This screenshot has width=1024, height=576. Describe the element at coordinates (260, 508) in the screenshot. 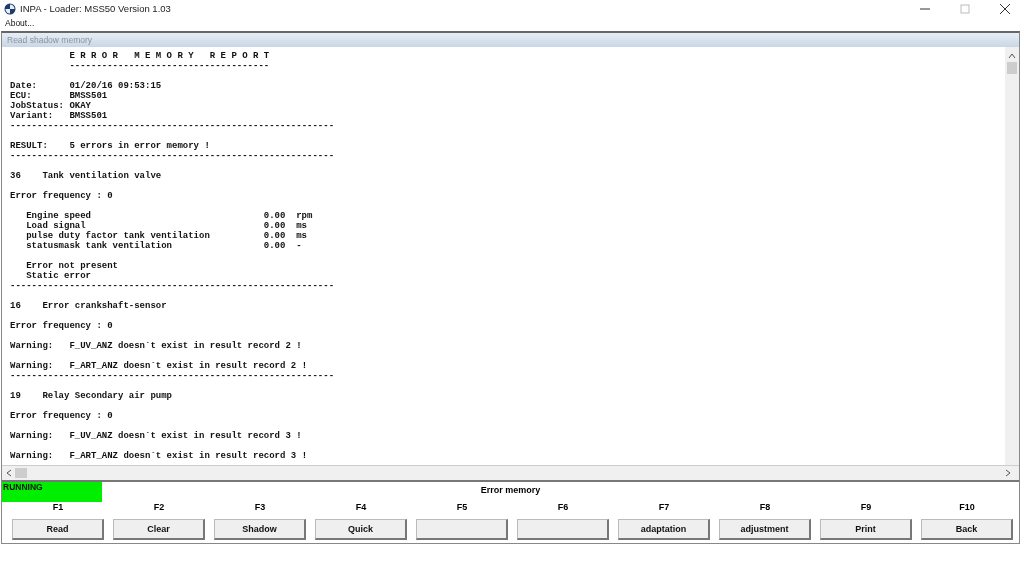

I see `function-key-label: F3` at that location.